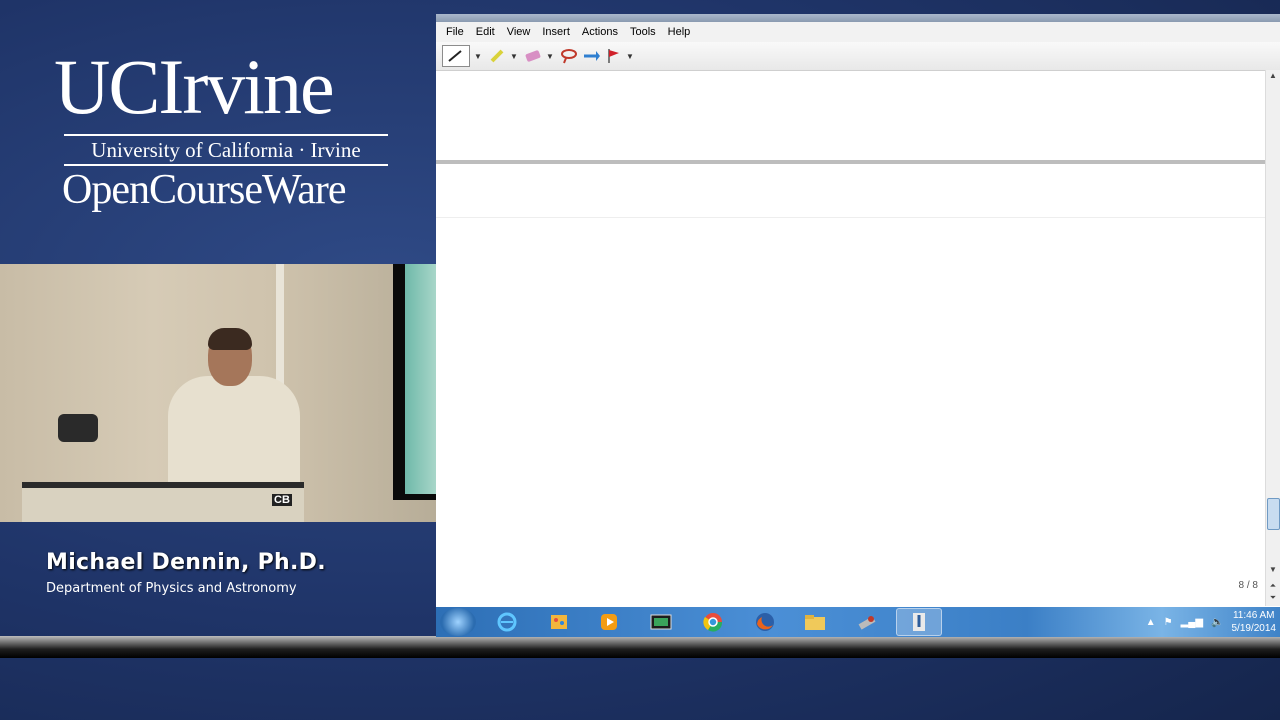 This screenshot has width=1280, height=720. What do you see at coordinates (858, 18) in the screenshot?
I see `window-titlebar` at bounding box center [858, 18].